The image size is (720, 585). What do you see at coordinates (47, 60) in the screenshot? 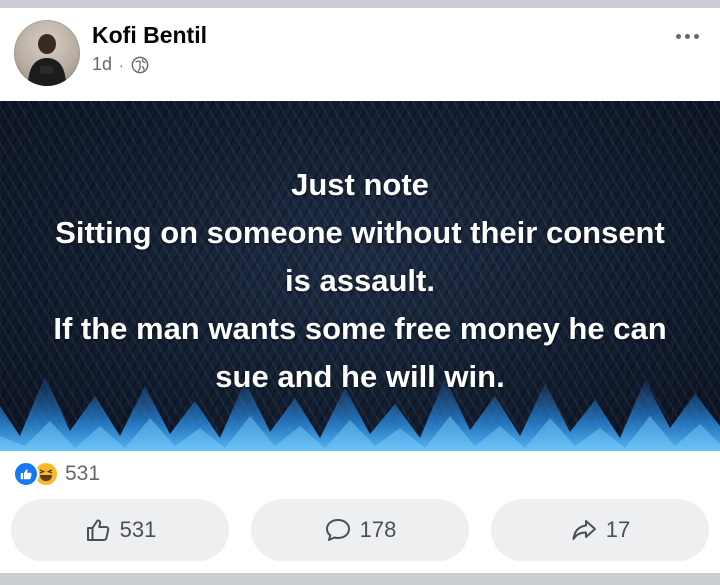
I see `person-silhouette-icon` at bounding box center [47, 60].